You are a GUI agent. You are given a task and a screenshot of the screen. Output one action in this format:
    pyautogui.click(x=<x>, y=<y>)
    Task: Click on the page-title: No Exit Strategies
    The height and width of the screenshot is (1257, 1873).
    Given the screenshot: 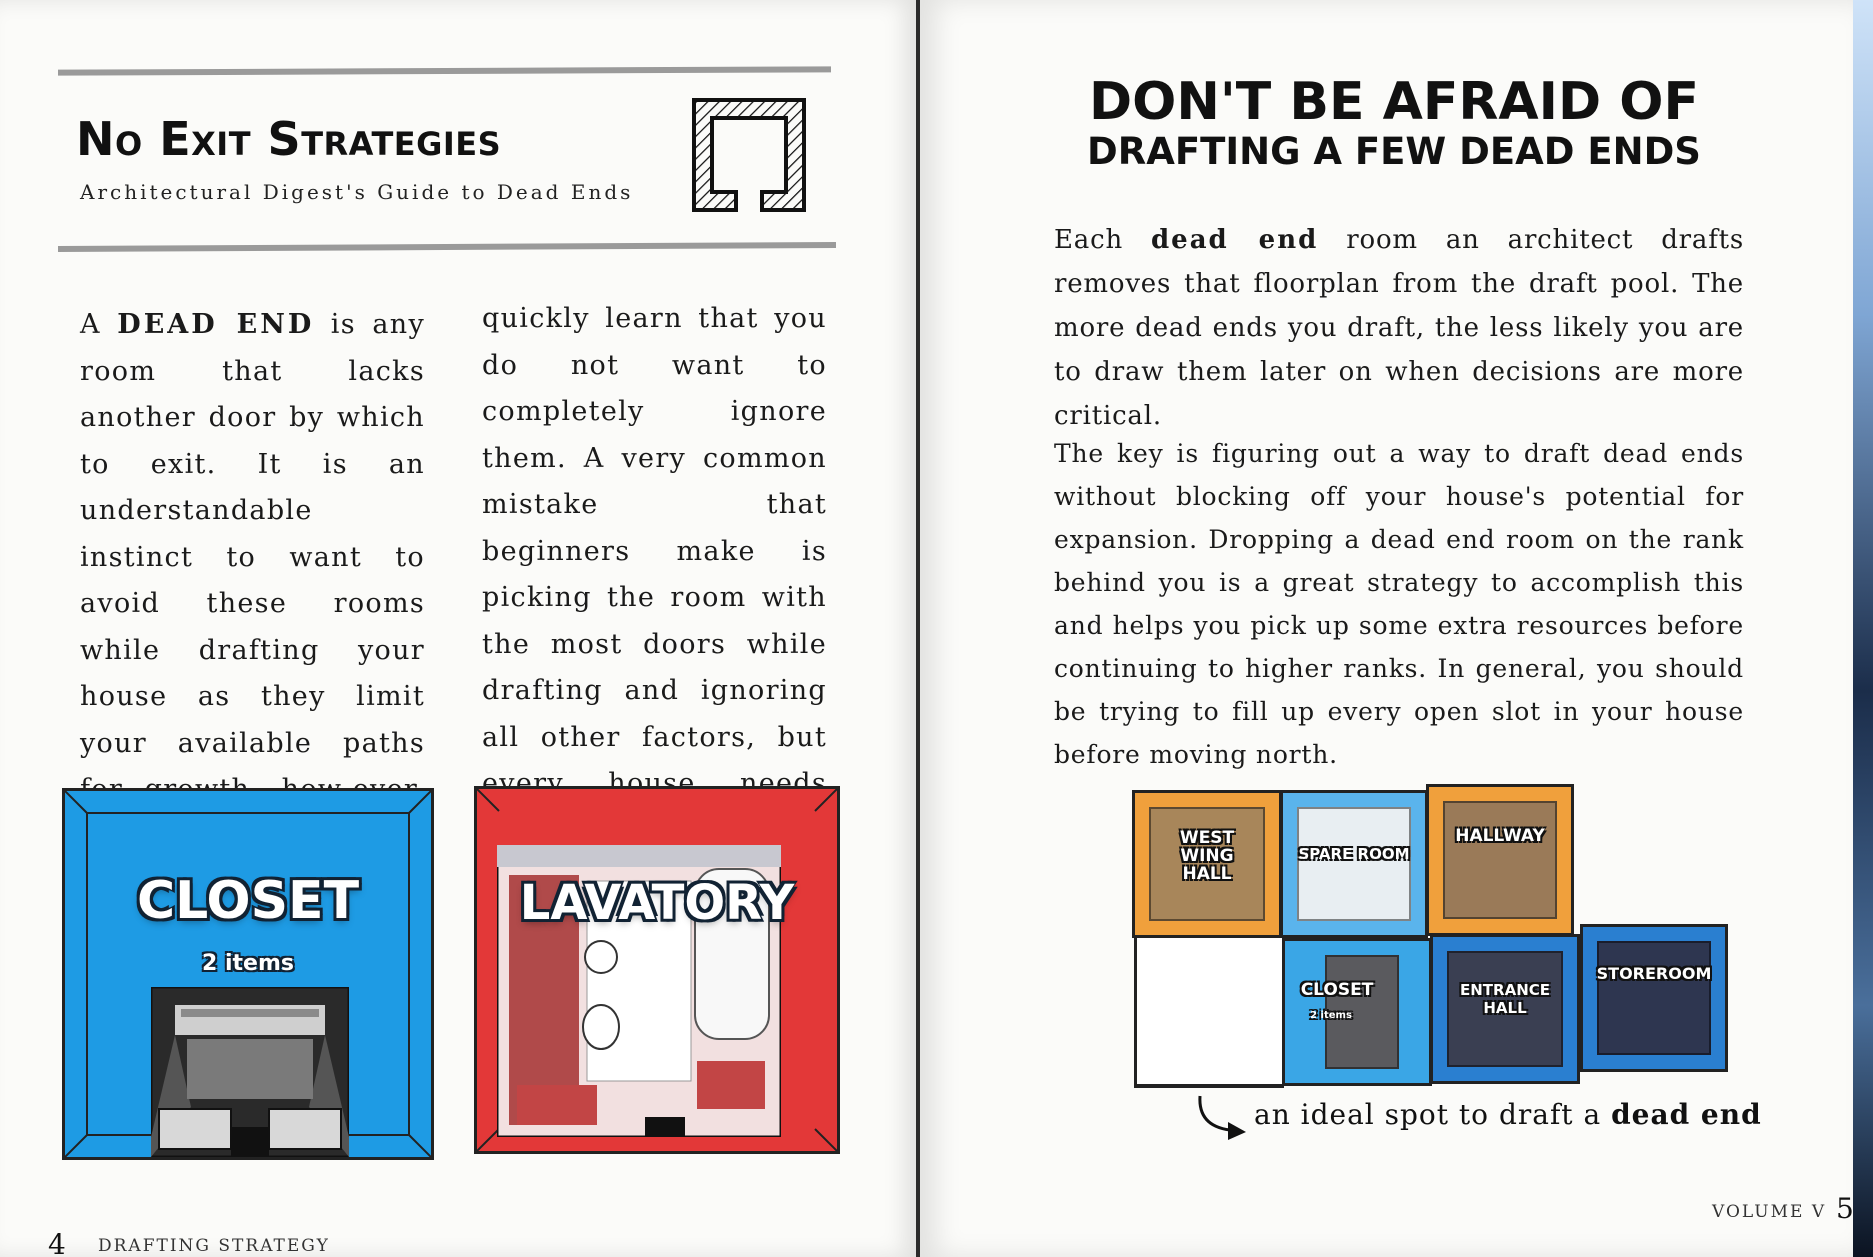 What is the action you would take?
    pyautogui.click(x=289, y=139)
    